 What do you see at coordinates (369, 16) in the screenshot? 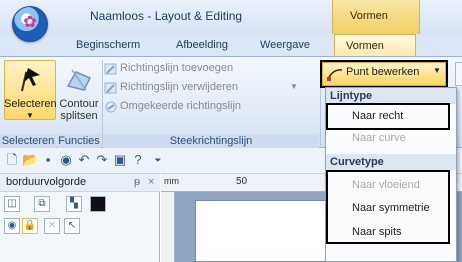
I see `context-tab-group-label: Vormen` at bounding box center [369, 16].